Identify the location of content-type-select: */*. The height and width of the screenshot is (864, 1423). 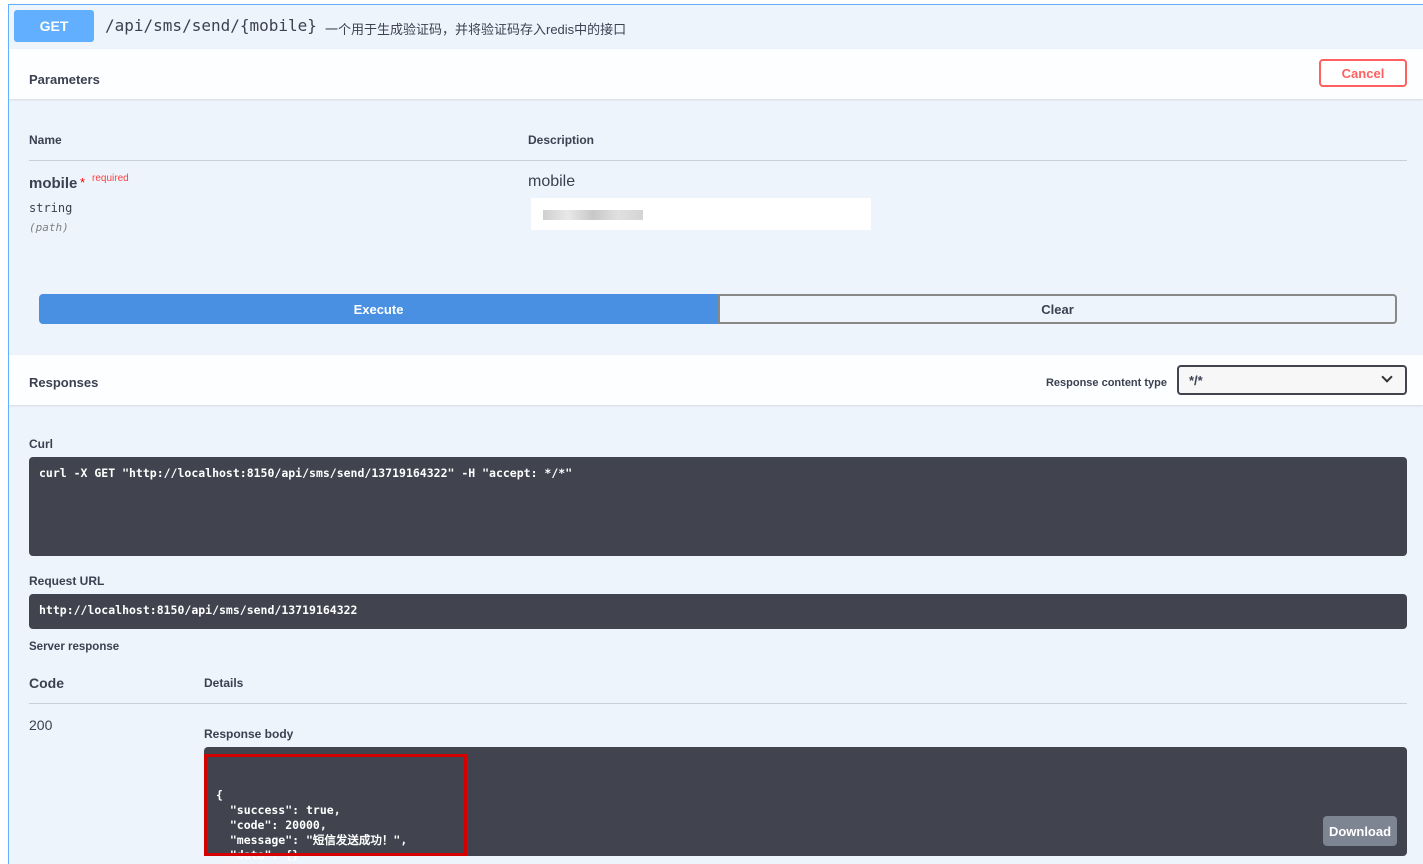
(1292, 380).